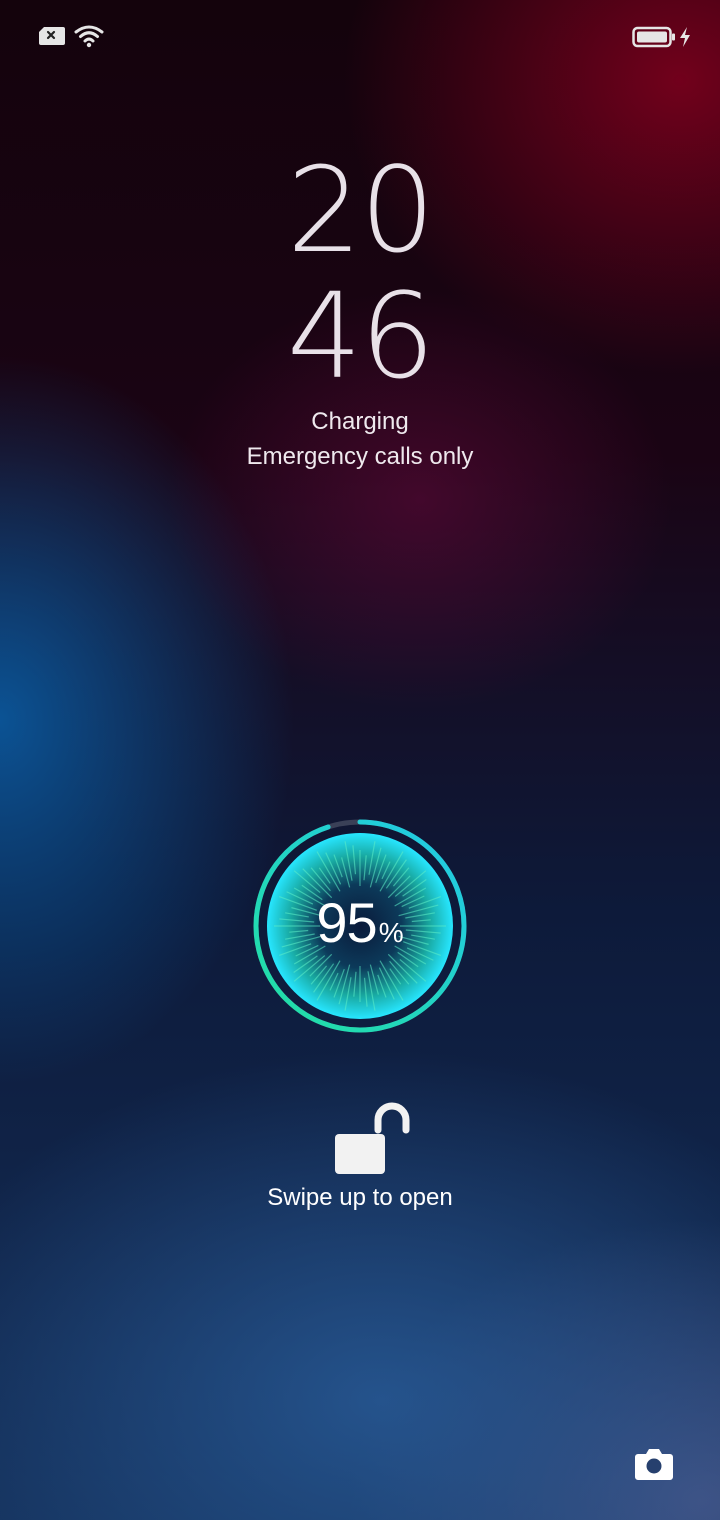  I want to click on status-bar, so click(360, 35).